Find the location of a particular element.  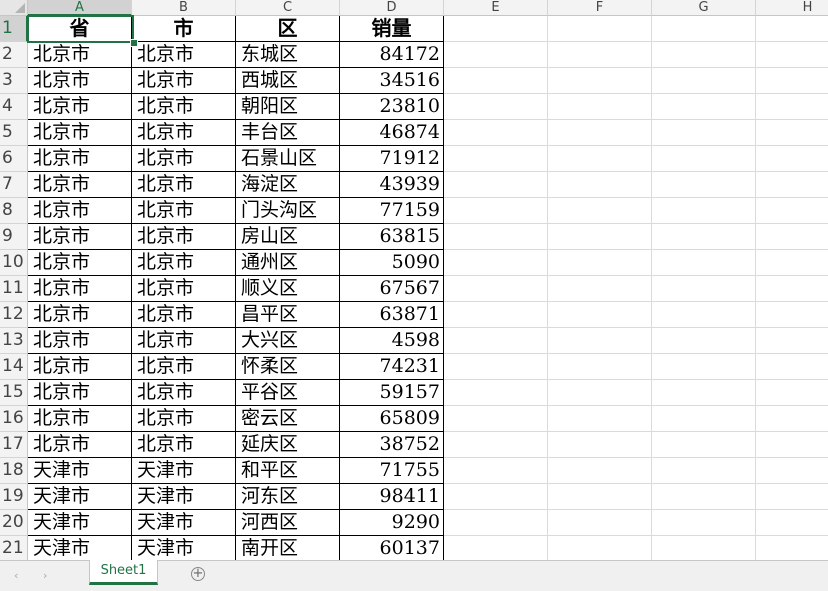

table-cell: 63815 is located at coordinates (392, 237).